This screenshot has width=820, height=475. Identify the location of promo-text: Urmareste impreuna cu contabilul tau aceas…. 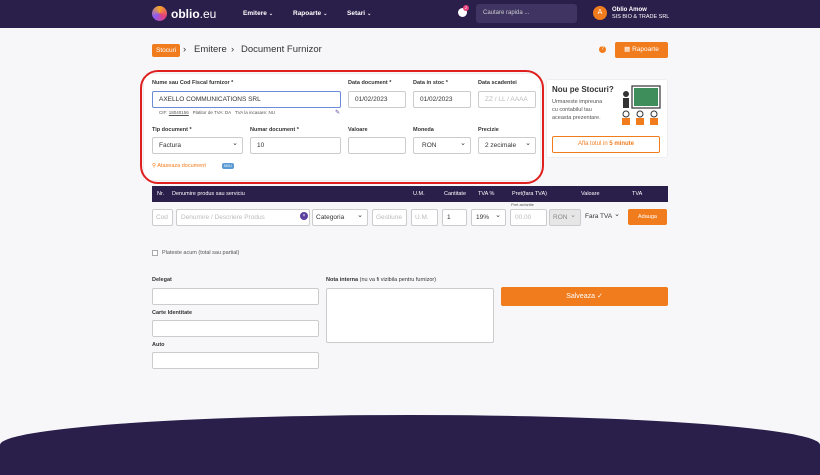
(577, 110).